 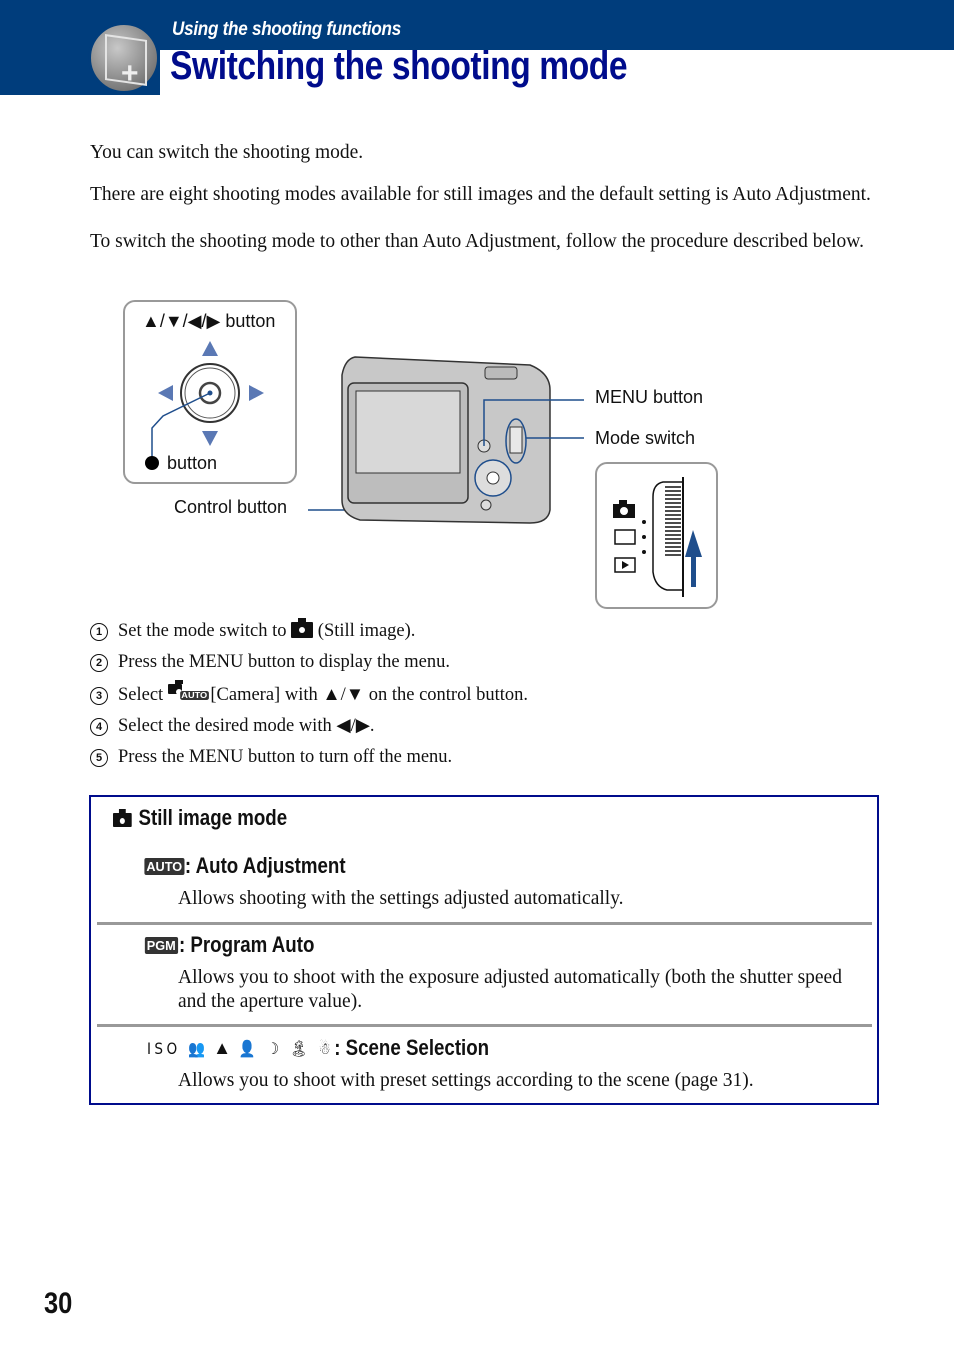 I want to click on center-button-label: button, so click(x=192, y=463).